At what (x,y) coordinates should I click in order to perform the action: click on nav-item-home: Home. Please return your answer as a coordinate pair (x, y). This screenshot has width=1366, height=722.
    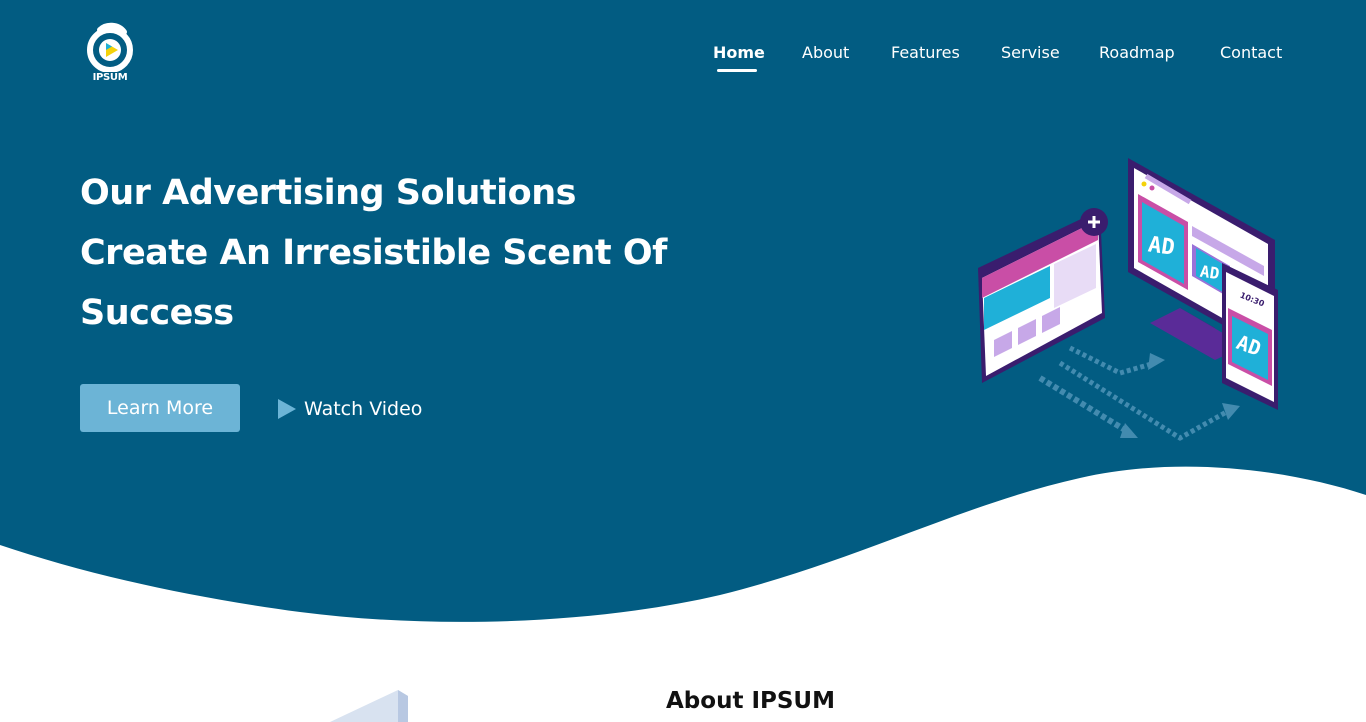
    Looking at the image, I should click on (739, 57).